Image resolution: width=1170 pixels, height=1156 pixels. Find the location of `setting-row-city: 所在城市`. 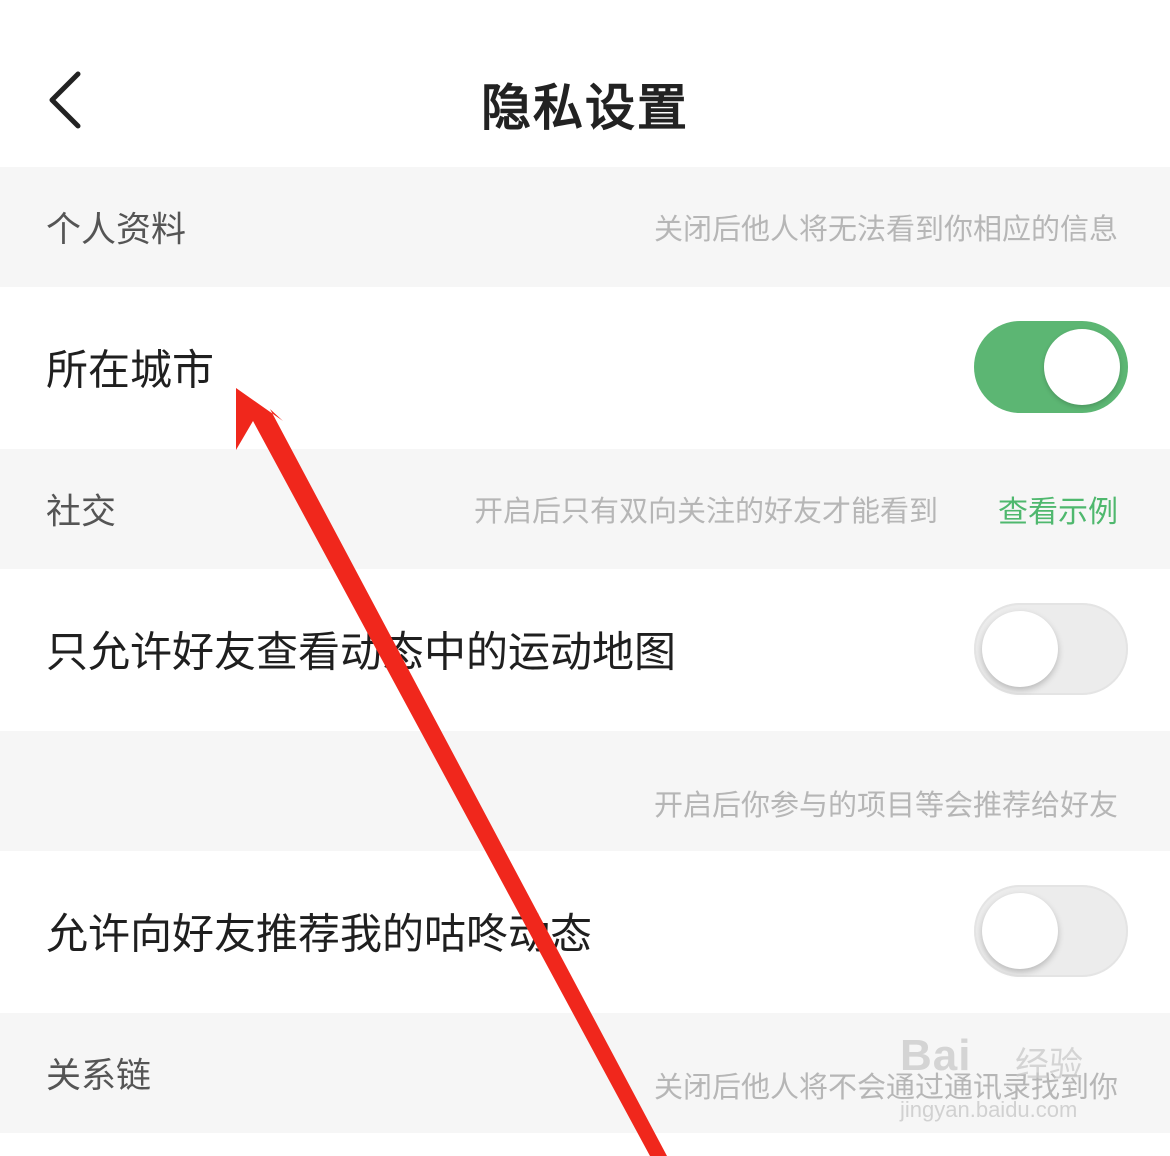

setting-row-city: 所在城市 is located at coordinates (585, 367).